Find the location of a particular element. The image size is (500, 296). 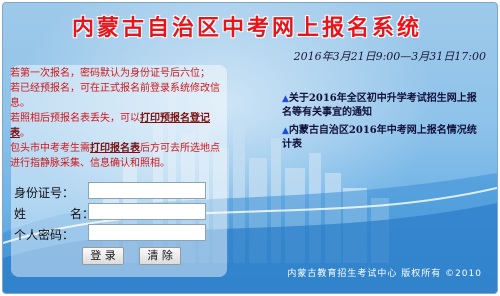

password-row: 个人密码： is located at coordinates (117, 234).